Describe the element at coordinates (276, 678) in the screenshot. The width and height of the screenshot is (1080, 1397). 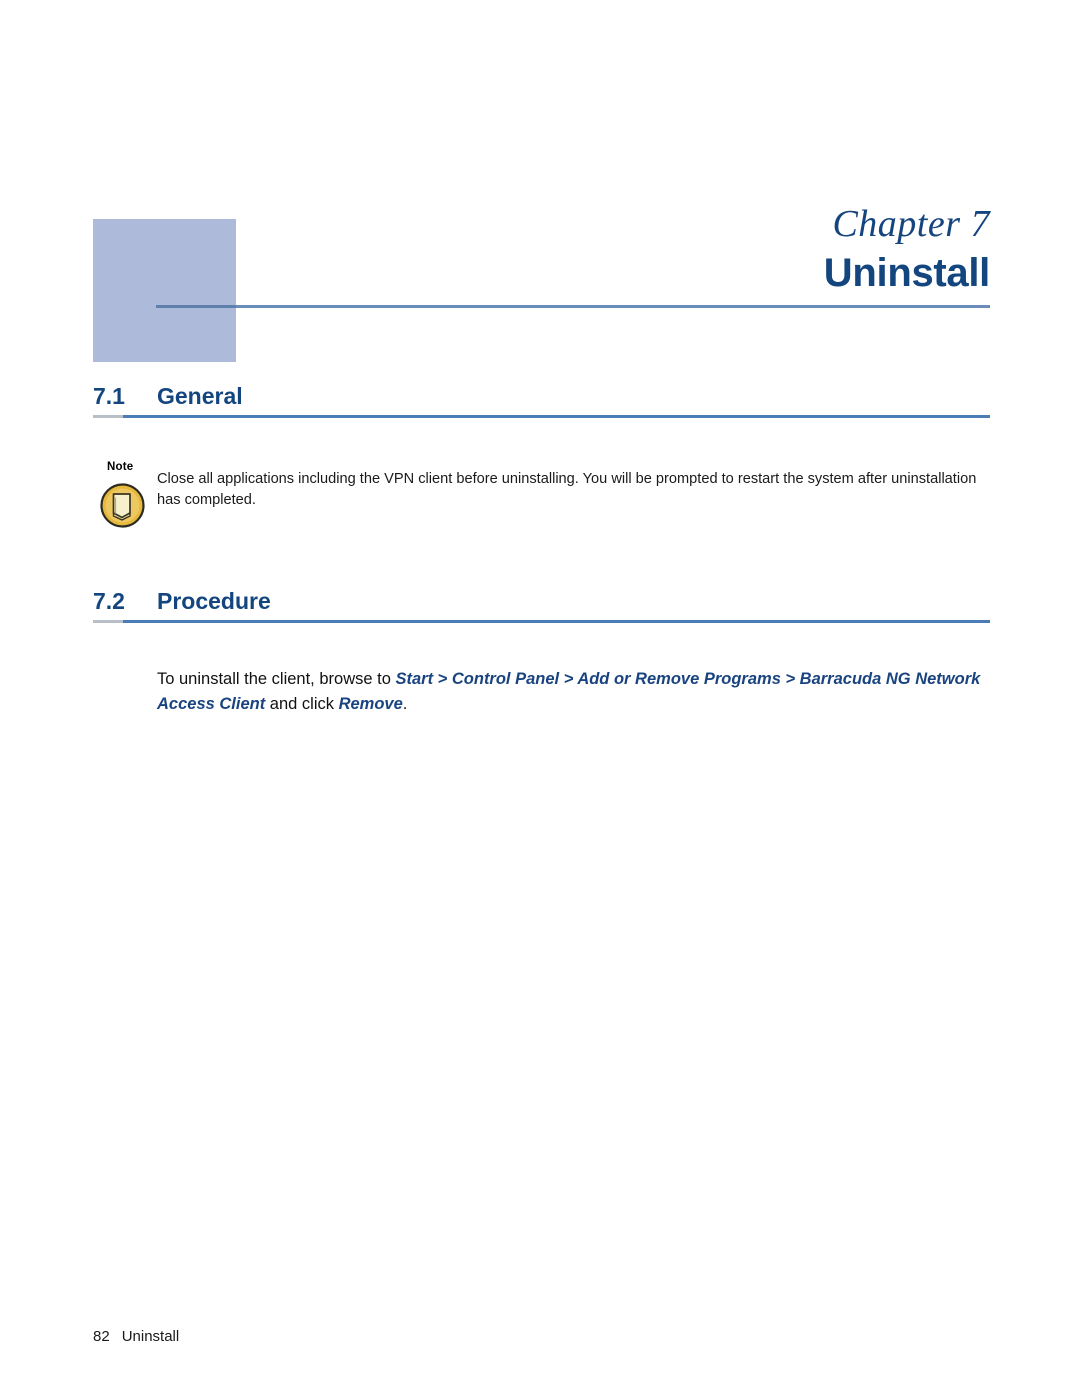
I see `procedure-lead-text: To uninstall the client, browse to` at that location.